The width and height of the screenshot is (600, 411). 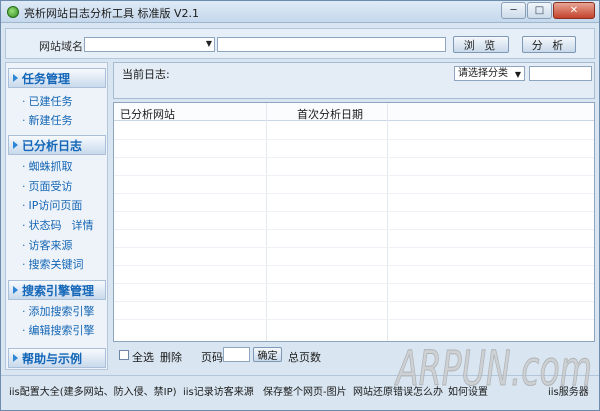 I want to click on sidebar-section-title: 搜索引擎管理, so click(x=58, y=290).